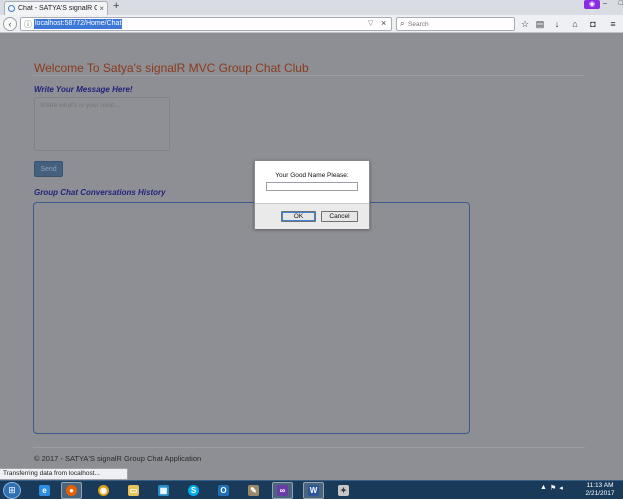 The image size is (623, 499). What do you see at coordinates (600, 485) in the screenshot?
I see `clock-time: 11:13 AM` at bounding box center [600, 485].